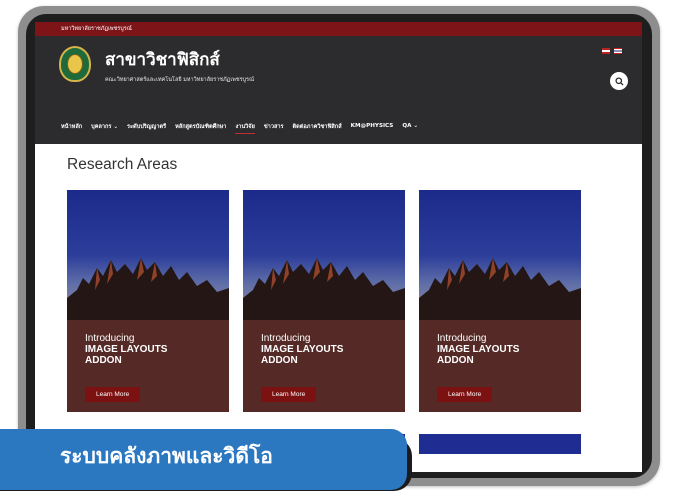 The height and width of the screenshot is (498, 677). I want to click on site-title: สาขาวิชาฟิสิกส์, so click(162, 59).